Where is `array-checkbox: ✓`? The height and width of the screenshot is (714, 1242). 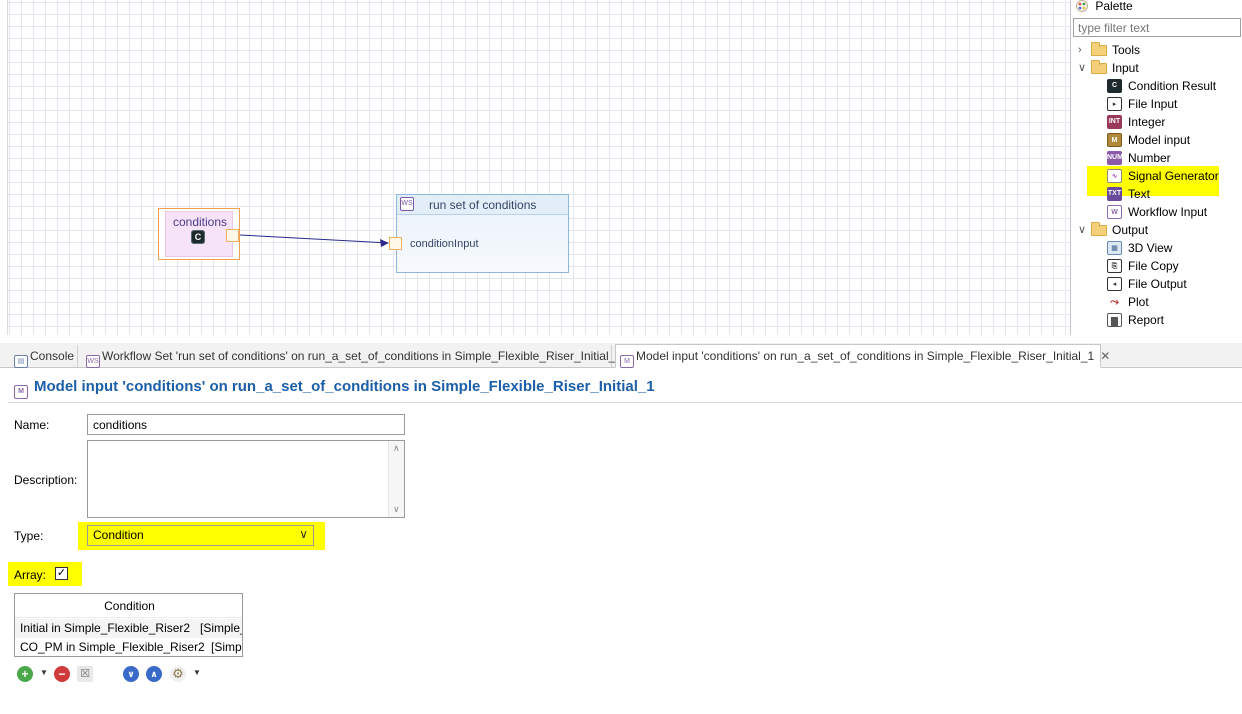
array-checkbox: ✓ is located at coordinates (61, 573).